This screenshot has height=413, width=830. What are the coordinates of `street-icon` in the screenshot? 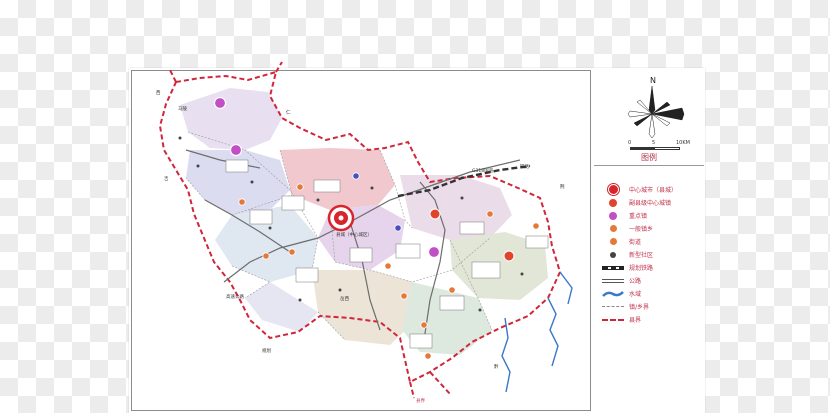 It's located at (613, 241).